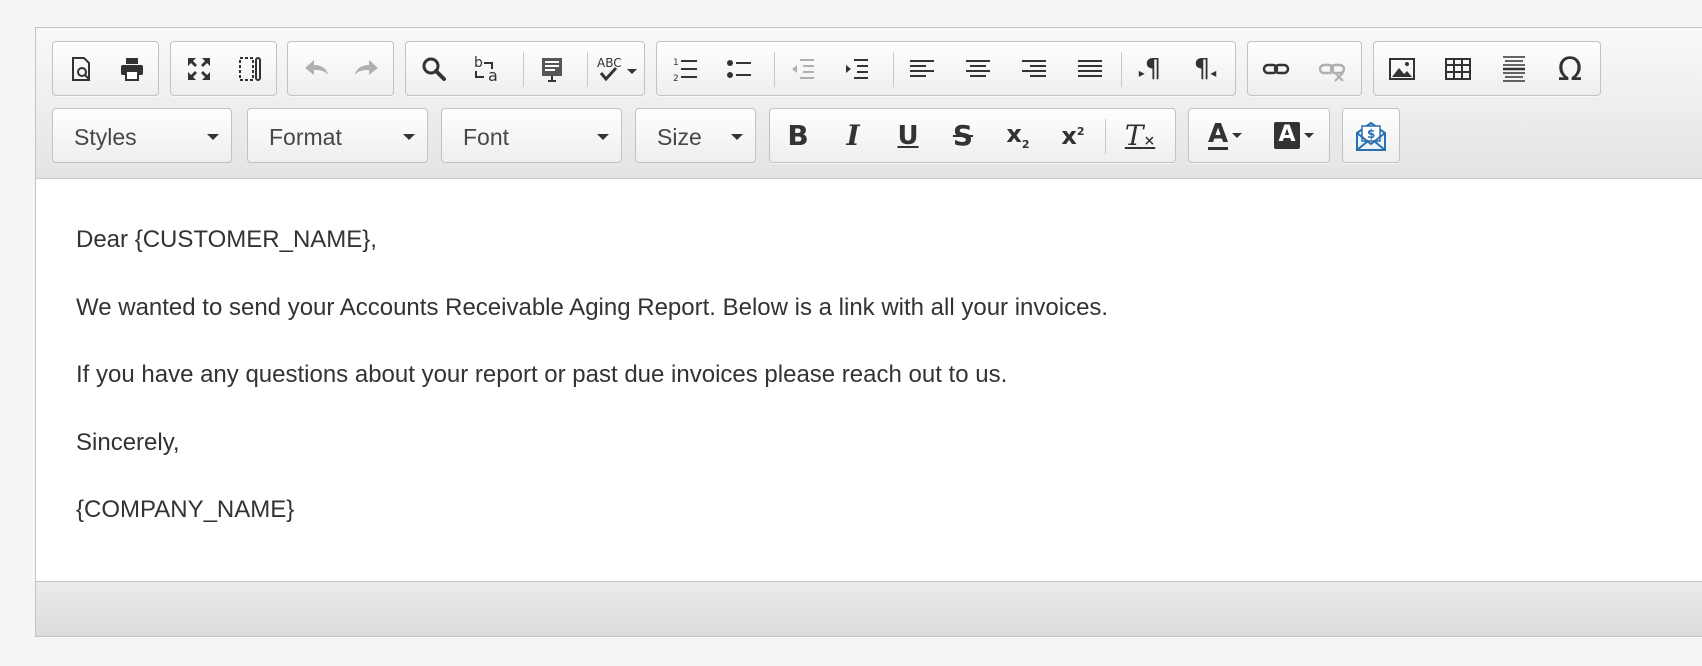 The width and height of the screenshot is (1702, 666). I want to click on format-combo-label: Format, so click(305, 137).